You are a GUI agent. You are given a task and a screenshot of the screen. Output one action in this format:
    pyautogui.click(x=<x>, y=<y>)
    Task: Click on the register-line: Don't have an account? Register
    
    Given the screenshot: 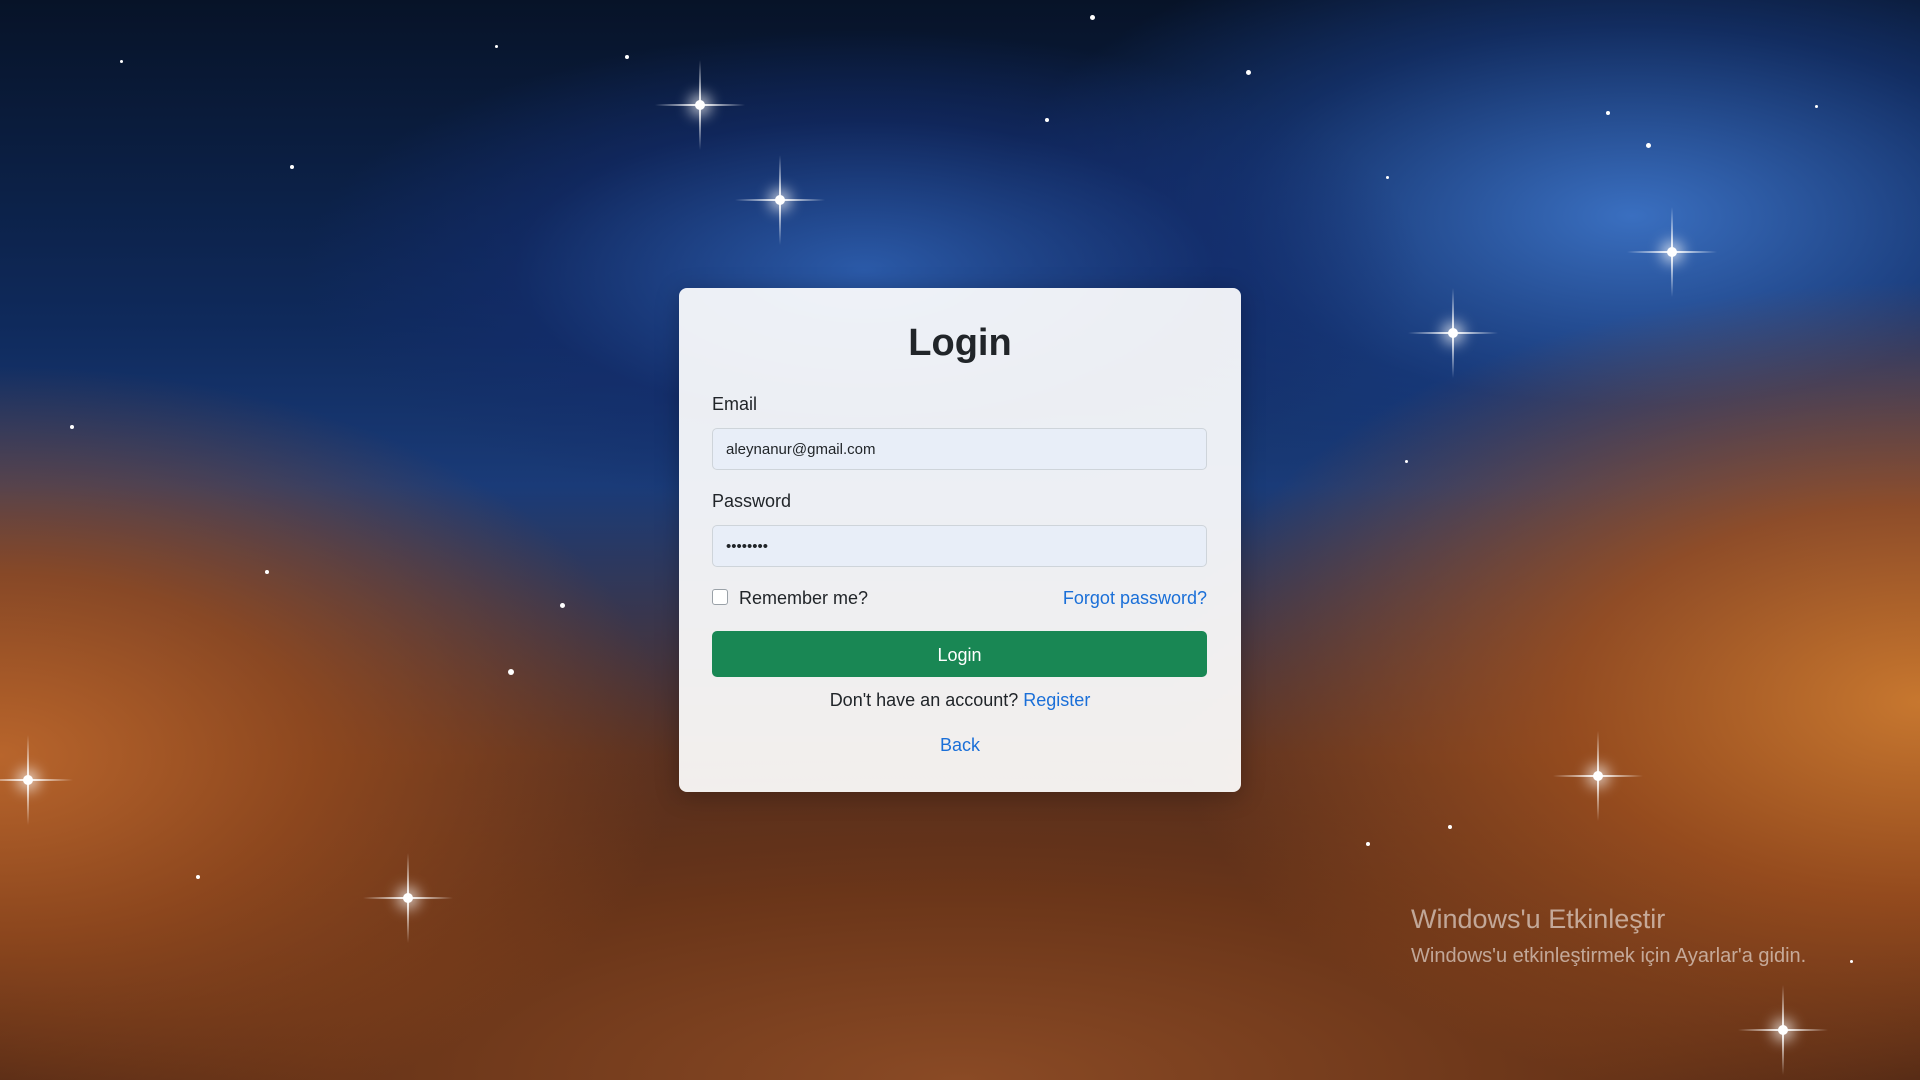 What is the action you would take?
    pyautogui.click(x=960, y=700)
    